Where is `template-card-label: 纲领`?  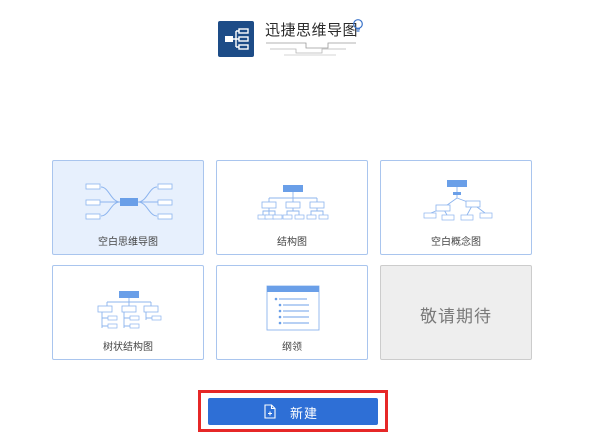 template-card-label: 纲领 is located at coordinates (292, 347).